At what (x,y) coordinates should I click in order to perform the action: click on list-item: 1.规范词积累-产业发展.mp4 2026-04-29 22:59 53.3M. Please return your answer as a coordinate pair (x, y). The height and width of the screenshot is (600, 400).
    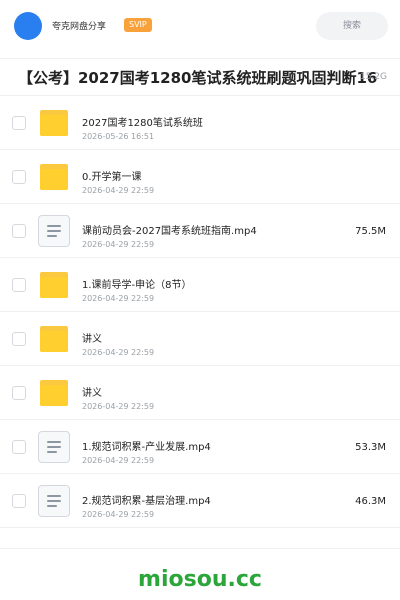
    Looking at the image, I should click on (200, 447).